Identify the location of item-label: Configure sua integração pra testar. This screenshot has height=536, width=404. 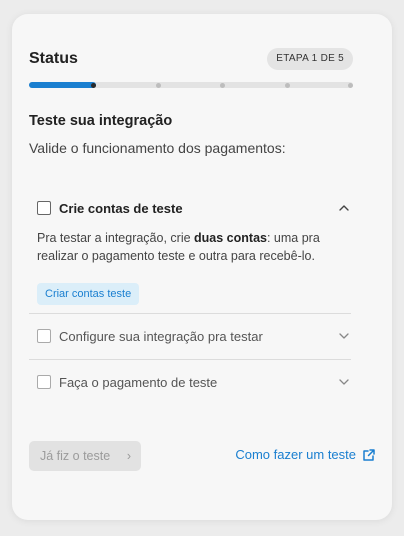
(161, 336).